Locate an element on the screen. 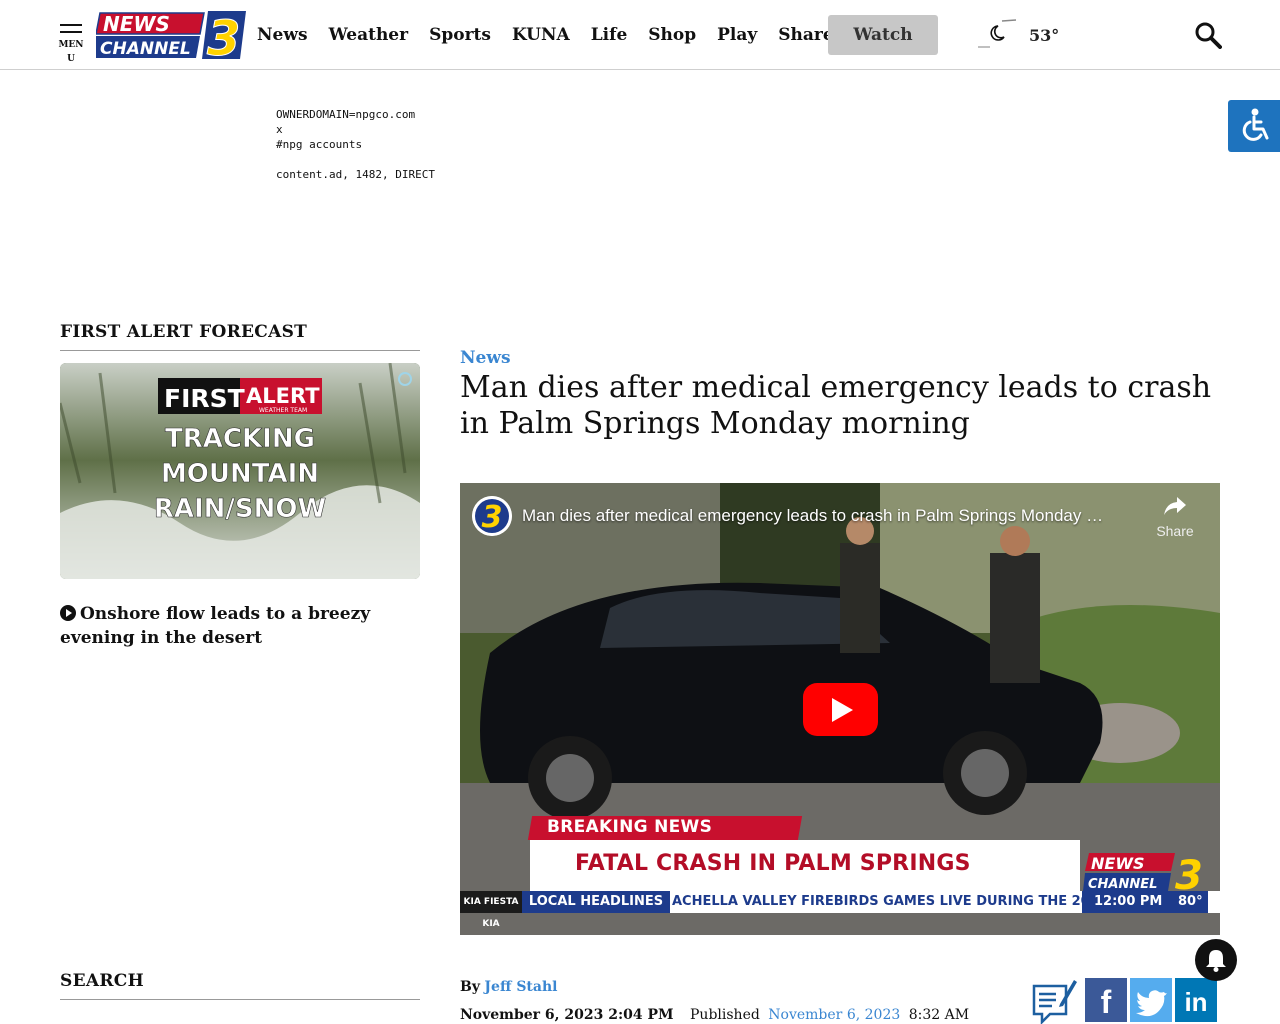 The height and width of the screenshot is (1024, 1280). search-icon is located at coordinates (1208, 35).